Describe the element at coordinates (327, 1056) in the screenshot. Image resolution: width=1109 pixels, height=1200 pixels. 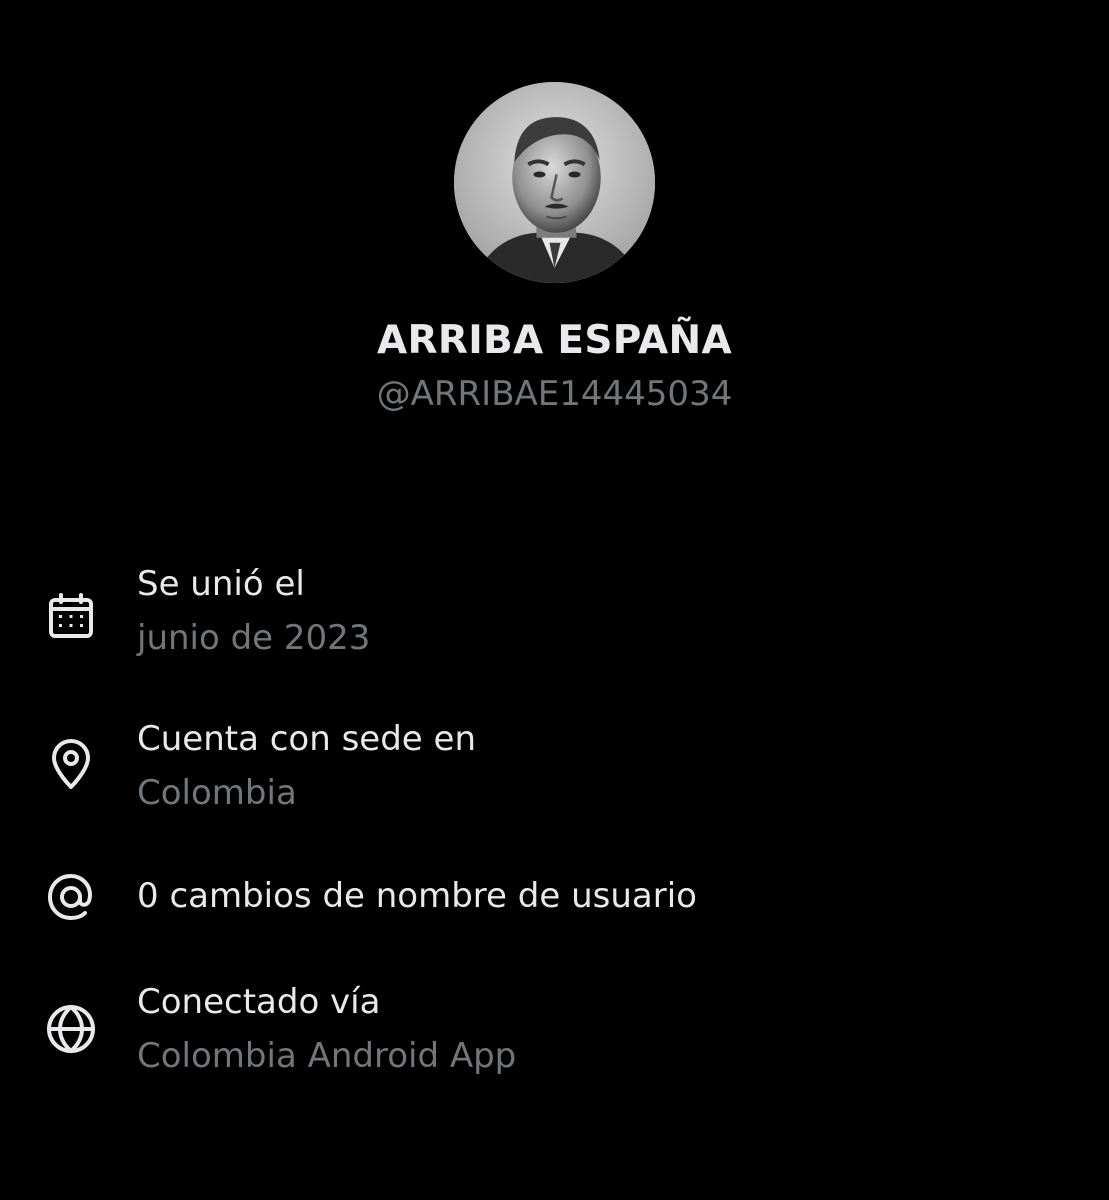
I see `connected-via-value: Colombia Android App` at that location.